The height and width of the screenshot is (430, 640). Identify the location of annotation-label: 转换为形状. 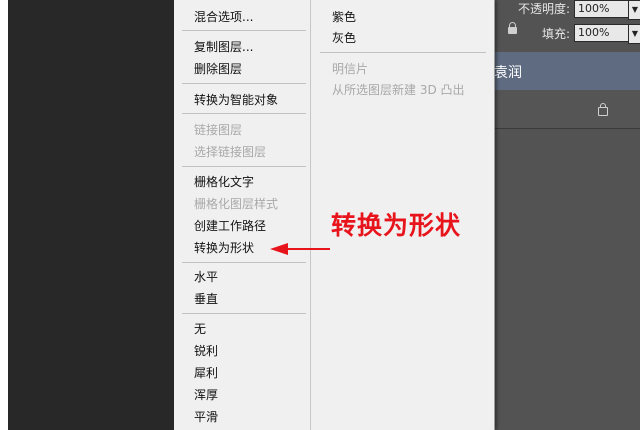
(396, 225).